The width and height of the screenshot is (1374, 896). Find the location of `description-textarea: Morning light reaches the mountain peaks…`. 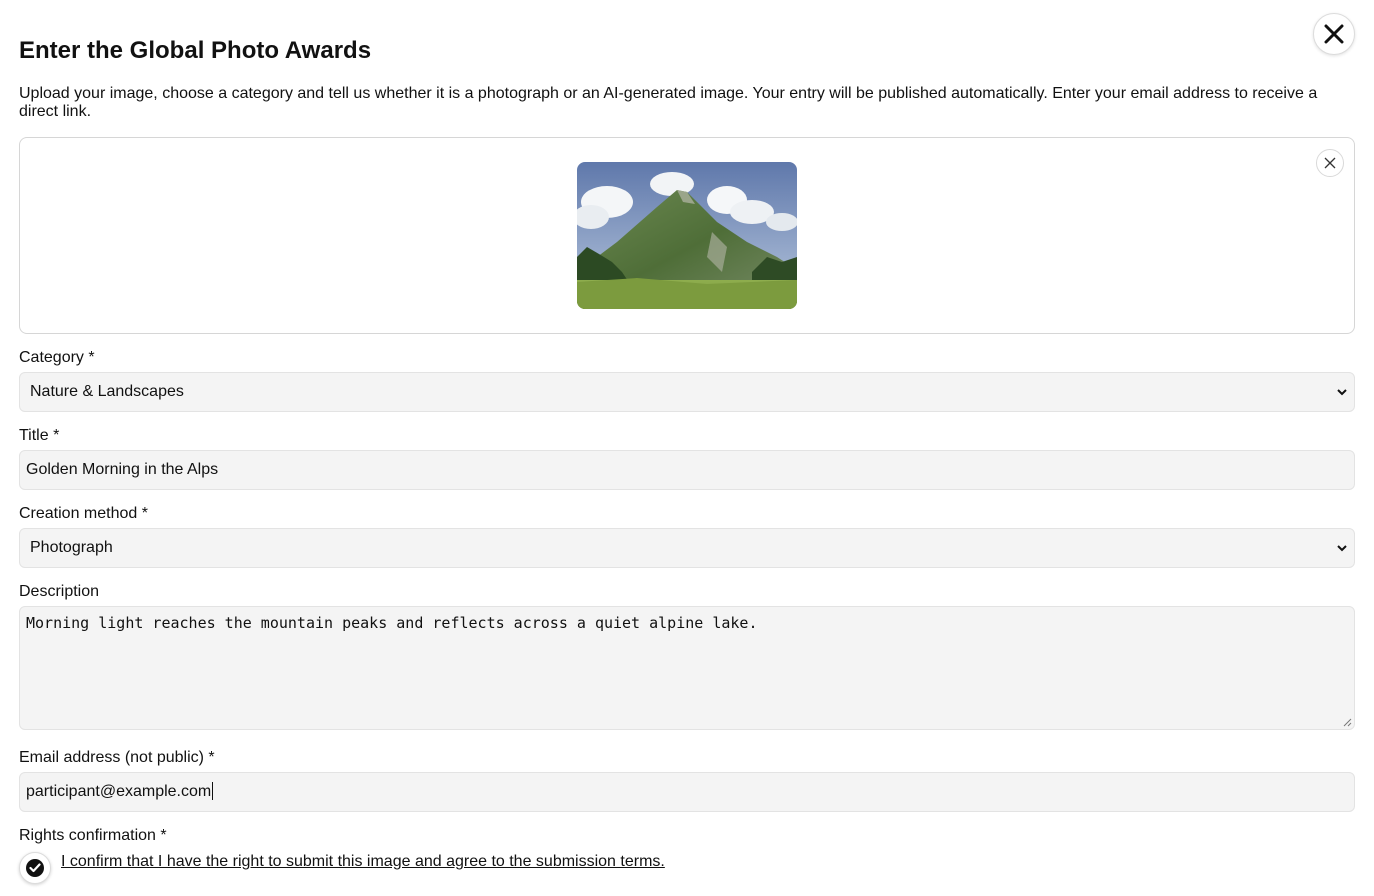

description-textarea: Morning light reaches the mountain peaks… is located at coordinates (687, 668).